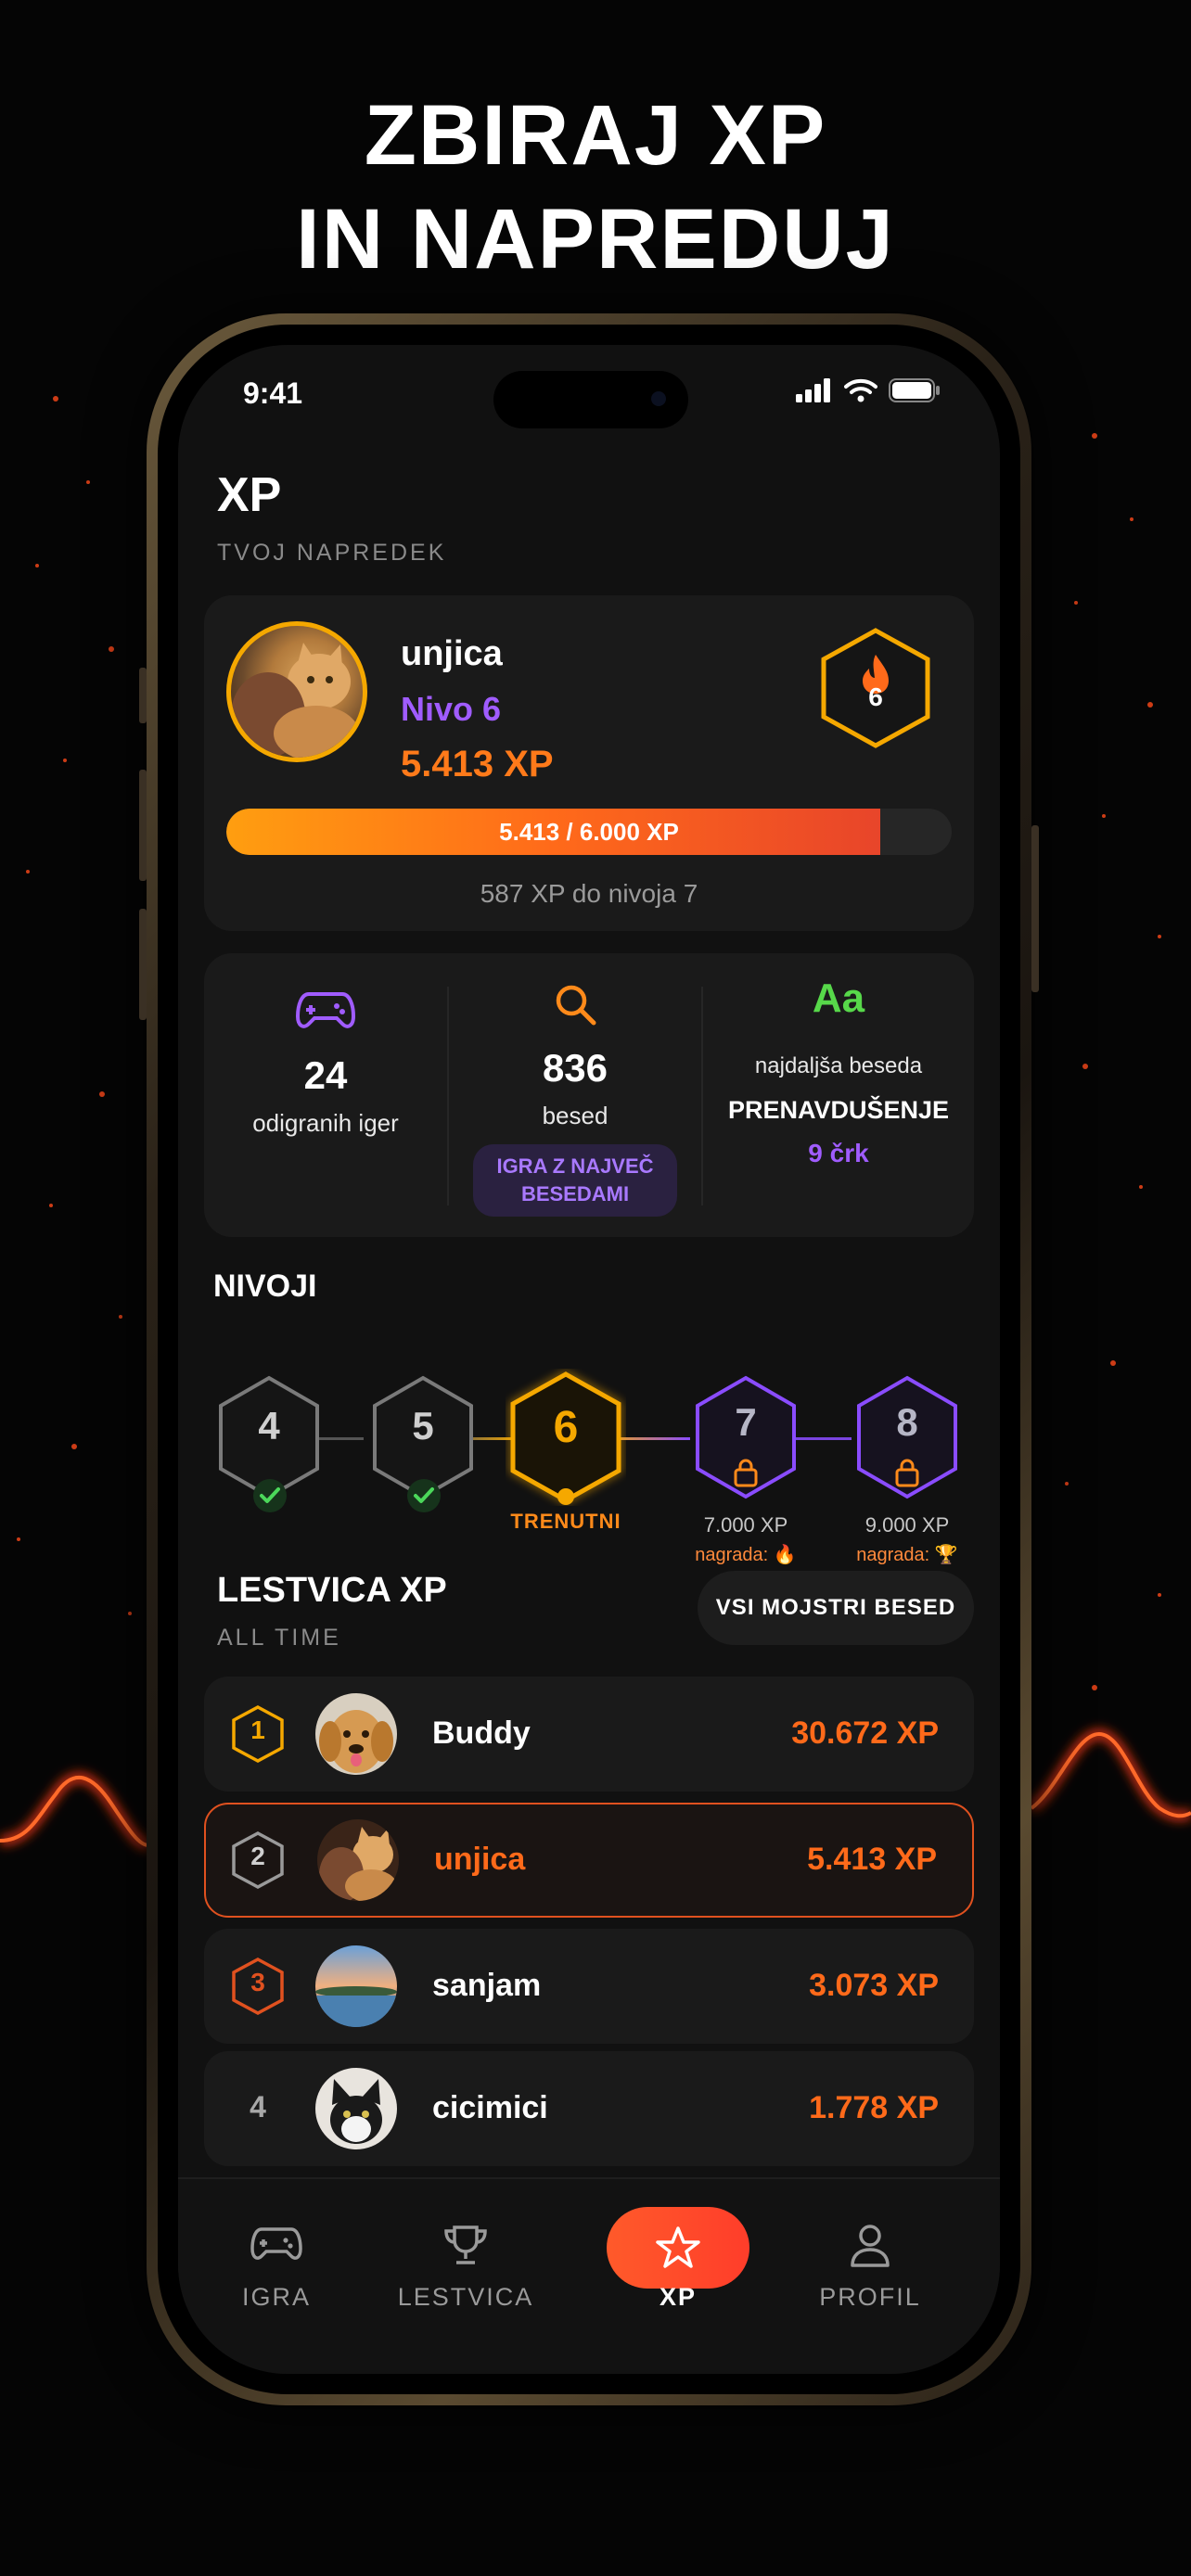  I want to click on stat-games: 24 odigranih iger, so click(325, 1095).